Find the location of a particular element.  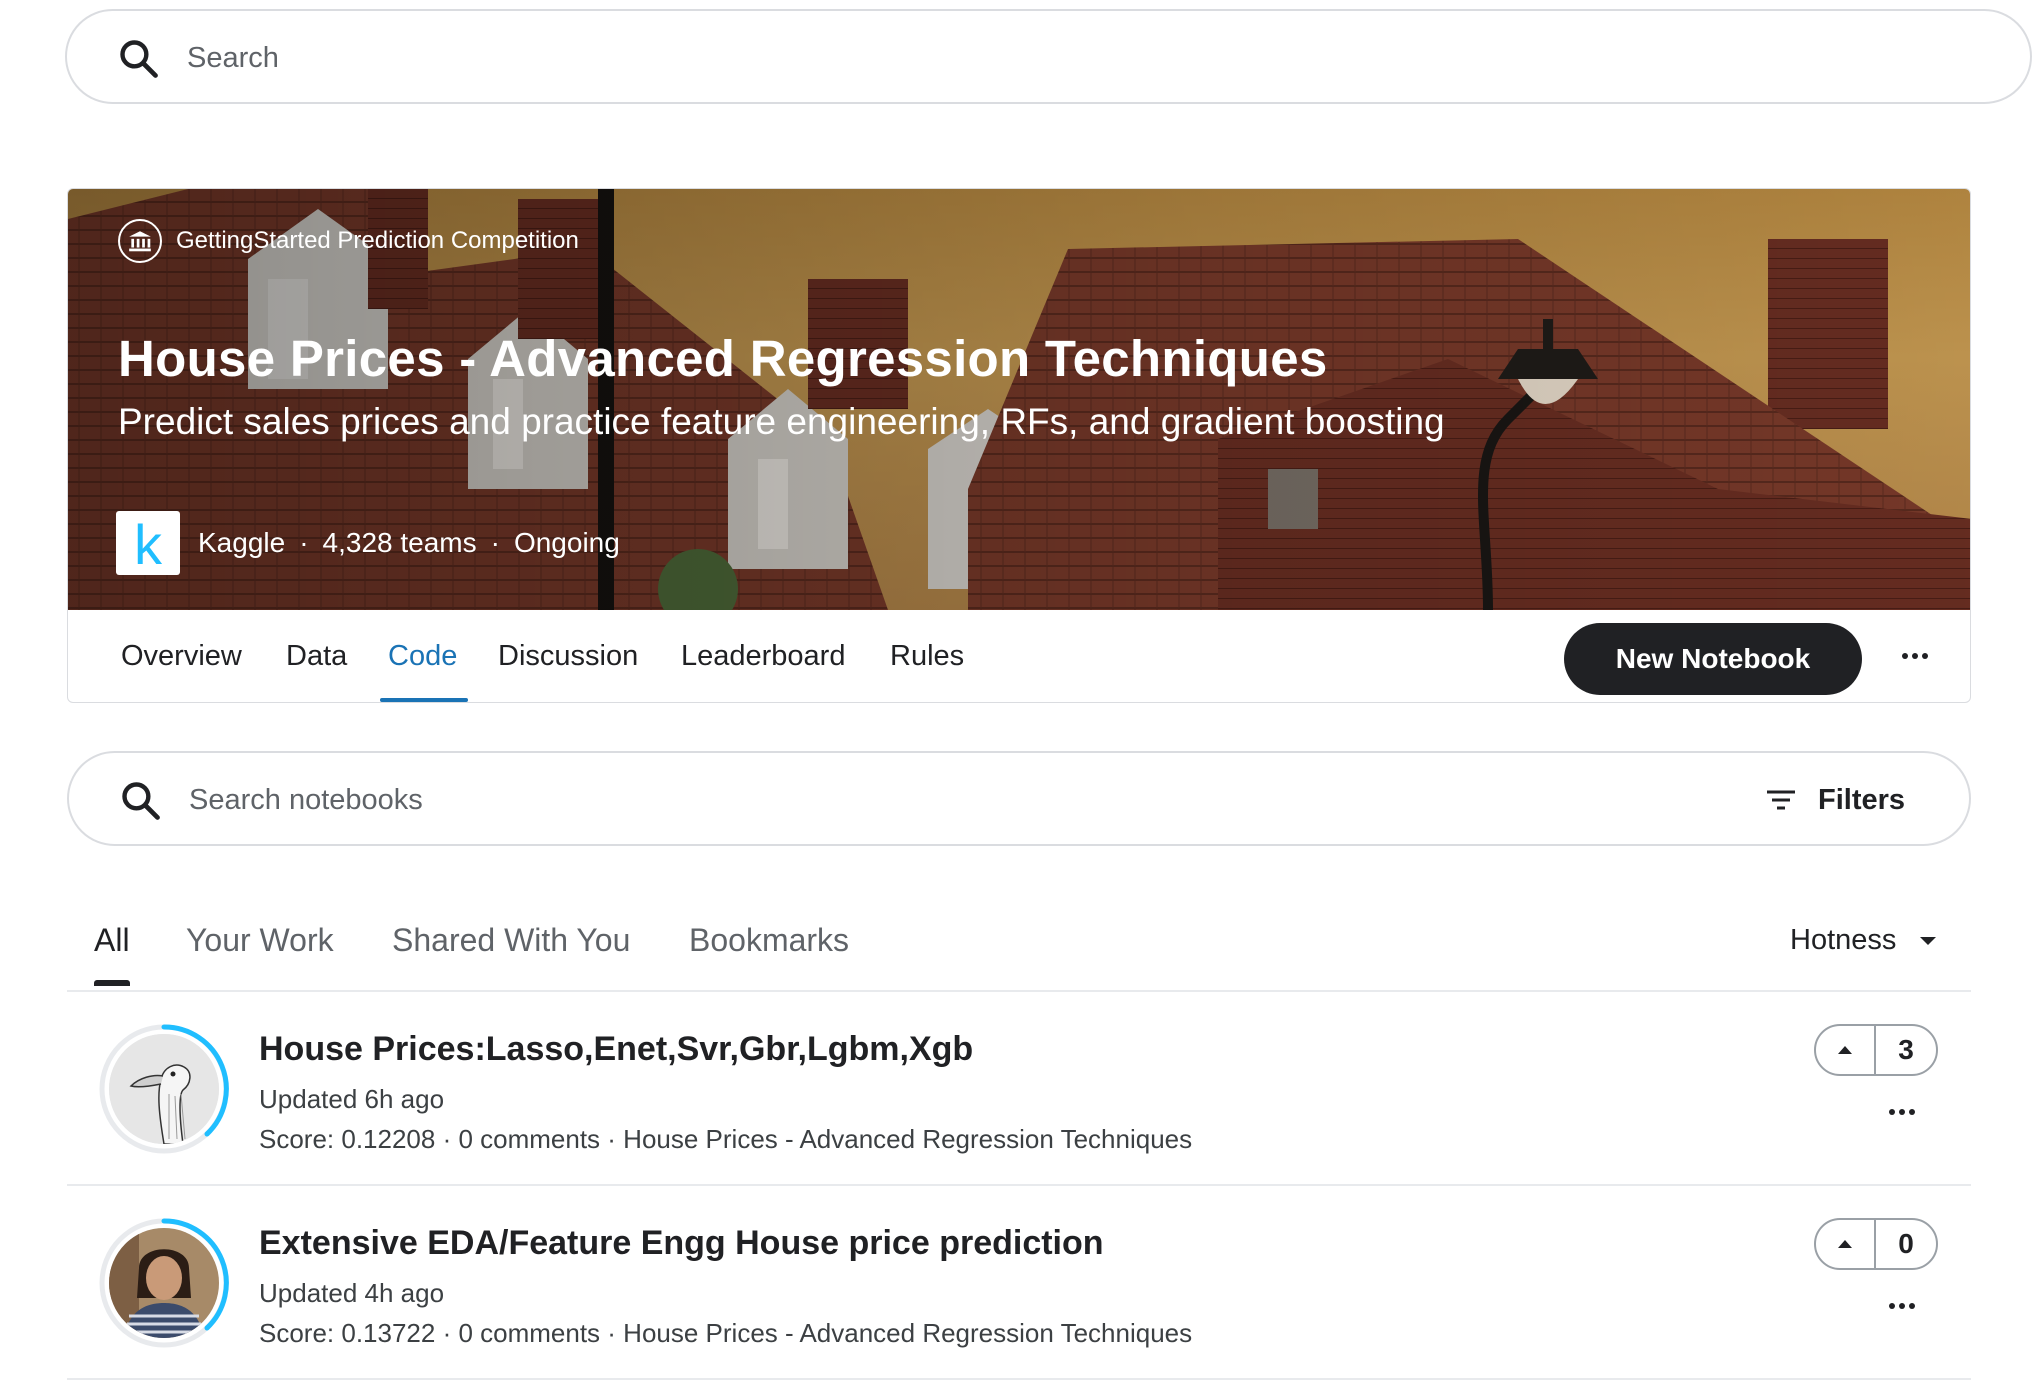

vote-count: 0 is located at coordinates (1906, 1243).